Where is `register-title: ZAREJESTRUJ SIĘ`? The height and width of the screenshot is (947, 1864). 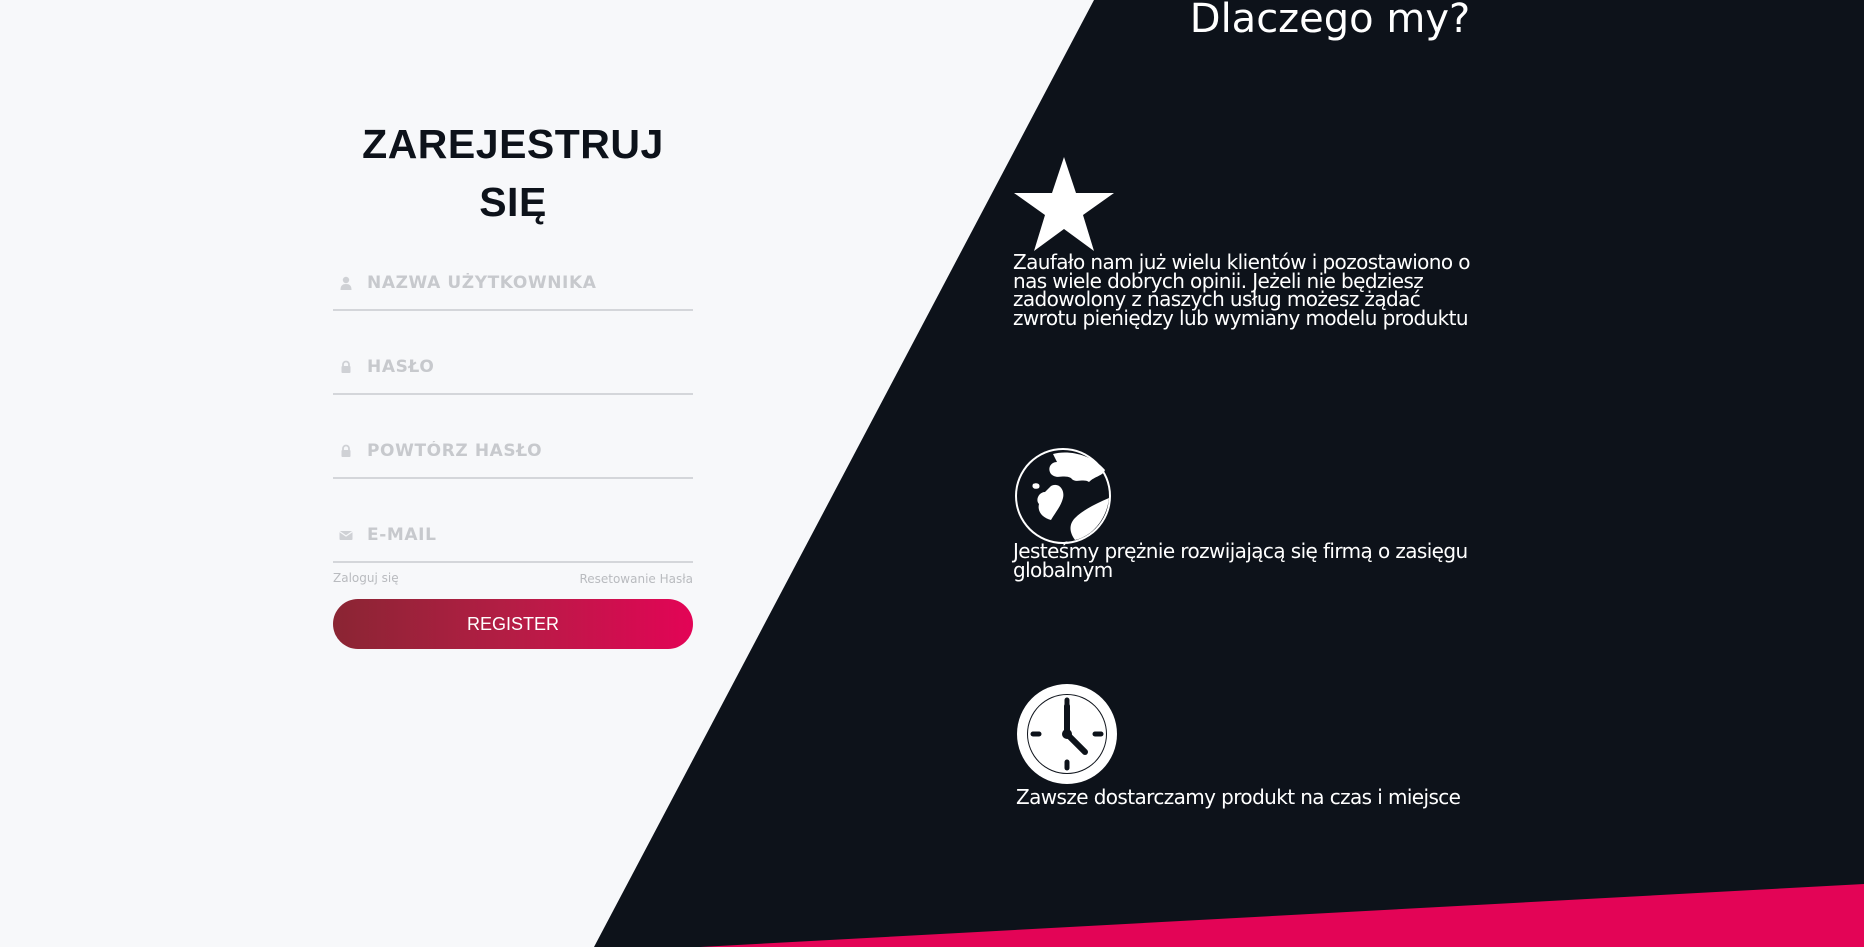
register-title: ZAREJESTRUJ SIĘ is located at coordinates (513, 173).